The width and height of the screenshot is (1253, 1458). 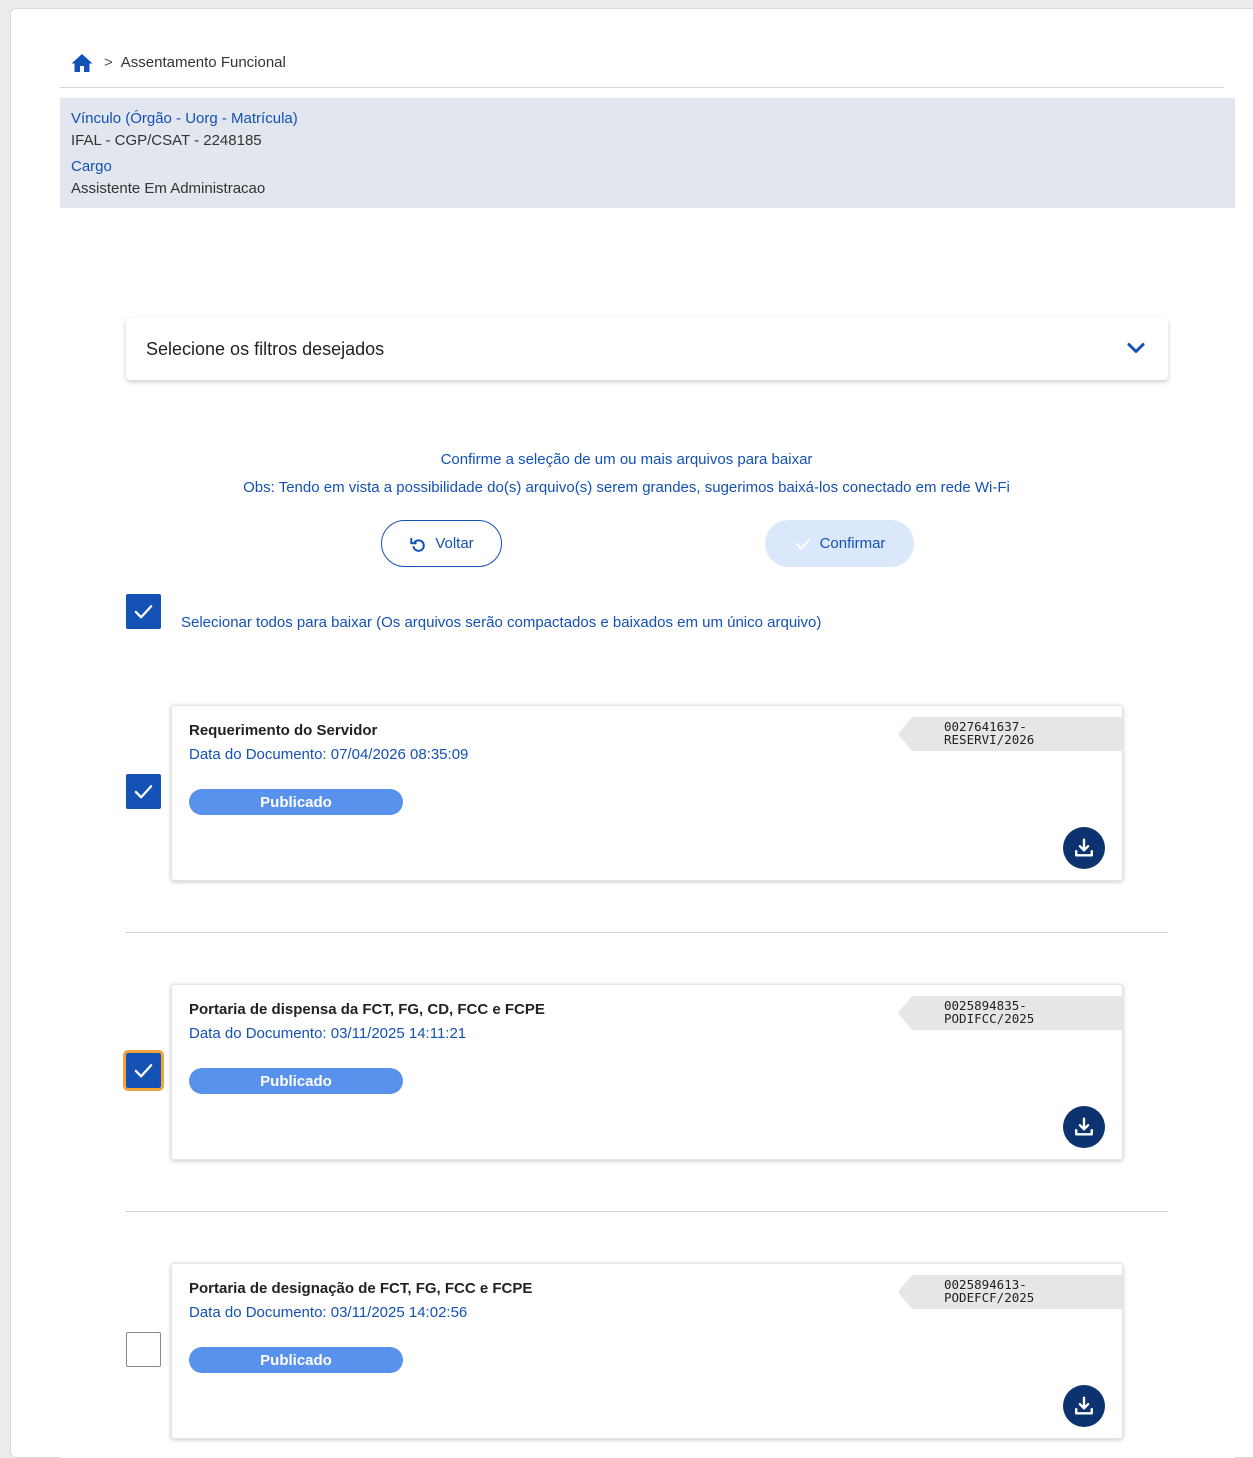 I want to click on chevron-down-icon, so click(x=1136, y=348).